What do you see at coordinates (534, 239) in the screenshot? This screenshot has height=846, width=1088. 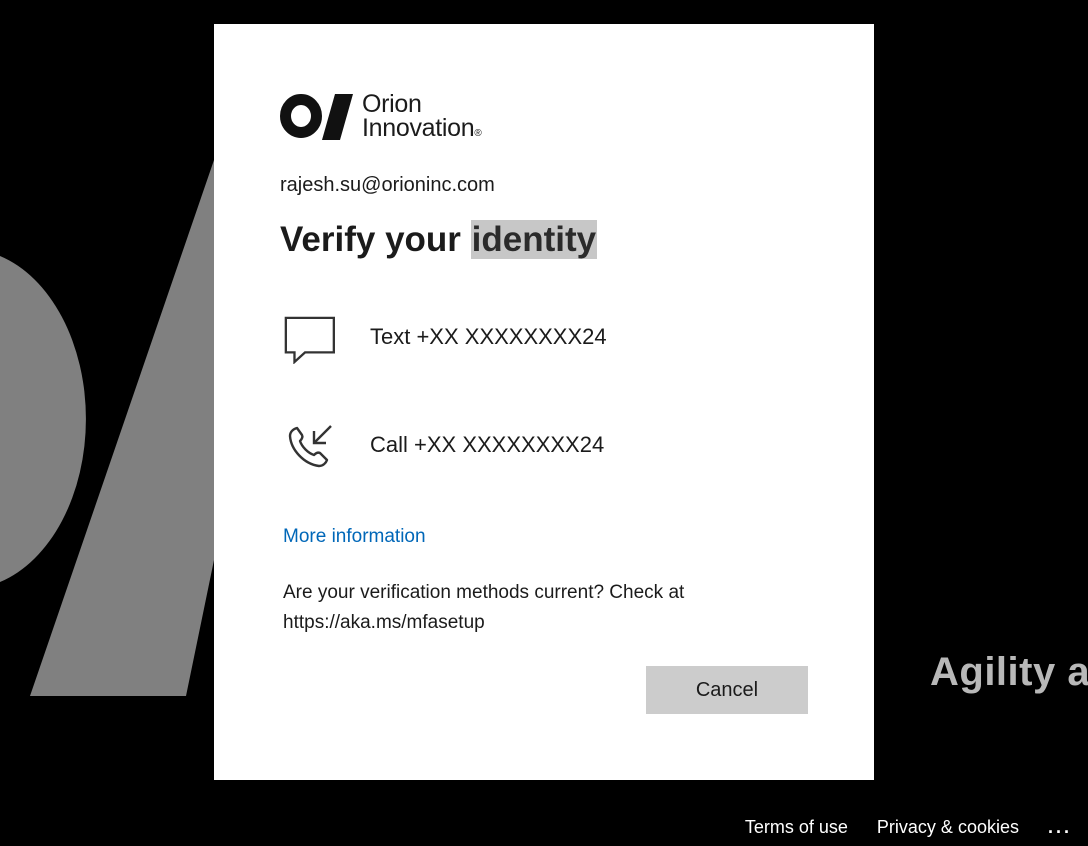 I see `title-highlighted-word: identity` at bounding box center [534, 239].